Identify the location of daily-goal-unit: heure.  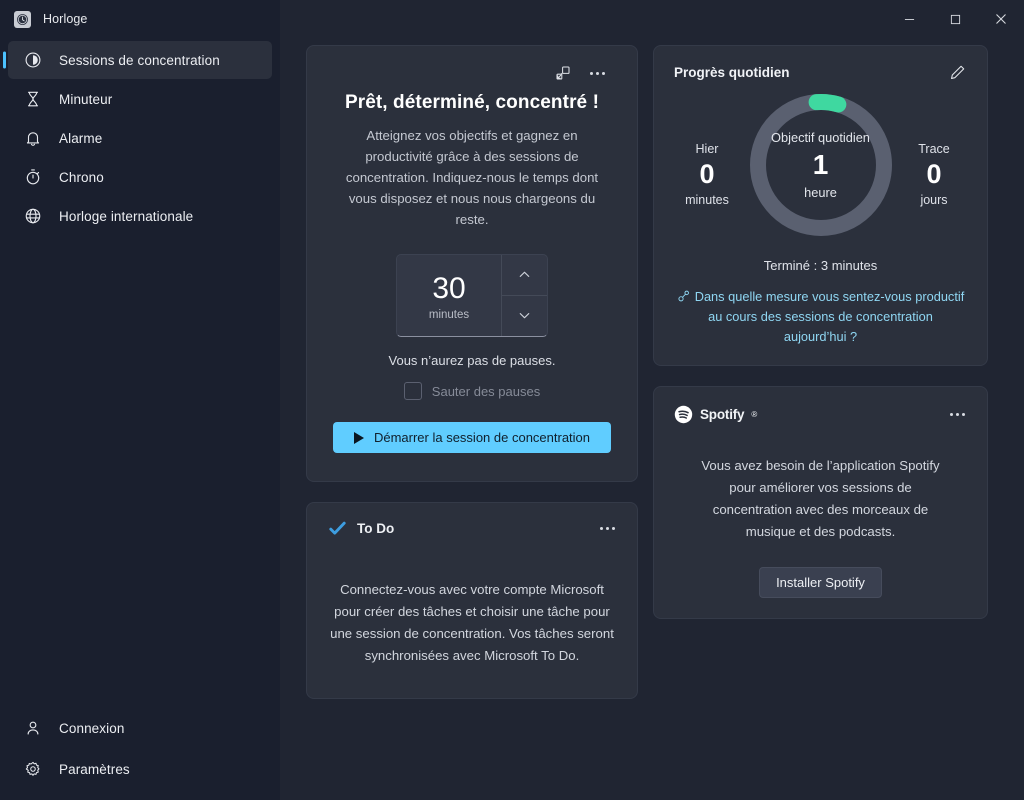
(820, 193).